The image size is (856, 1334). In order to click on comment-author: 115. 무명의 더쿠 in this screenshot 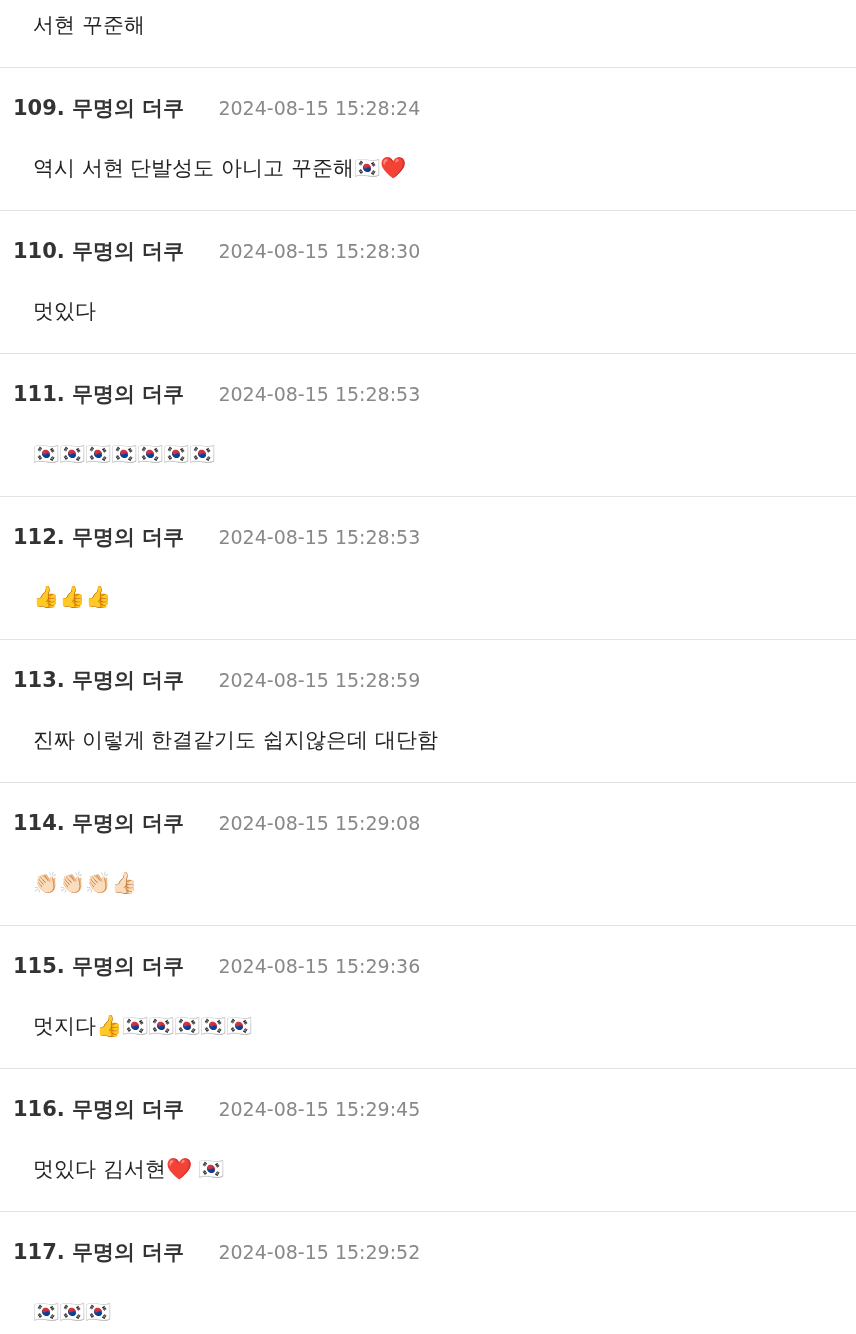, I will do `click(99, 966)`.